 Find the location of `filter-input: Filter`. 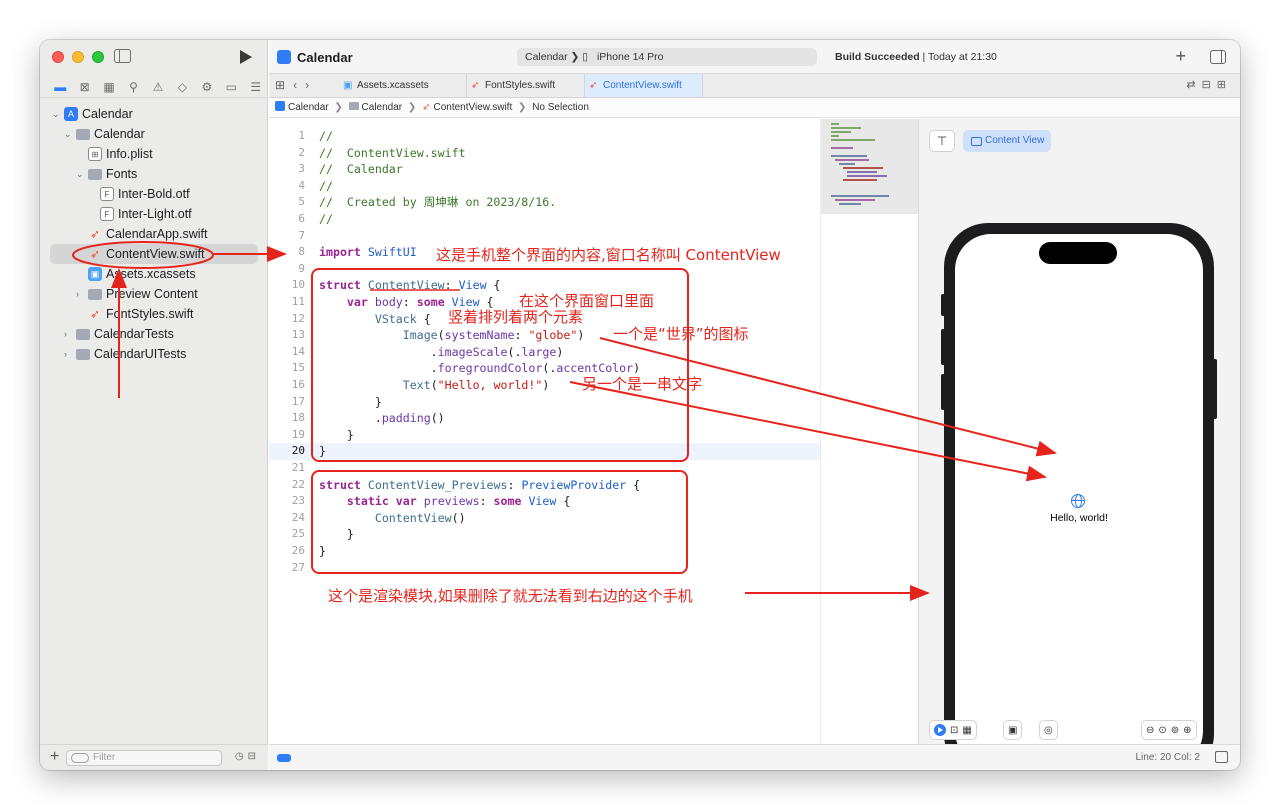

filter-input: Filter is located at coordinates (144, 758).